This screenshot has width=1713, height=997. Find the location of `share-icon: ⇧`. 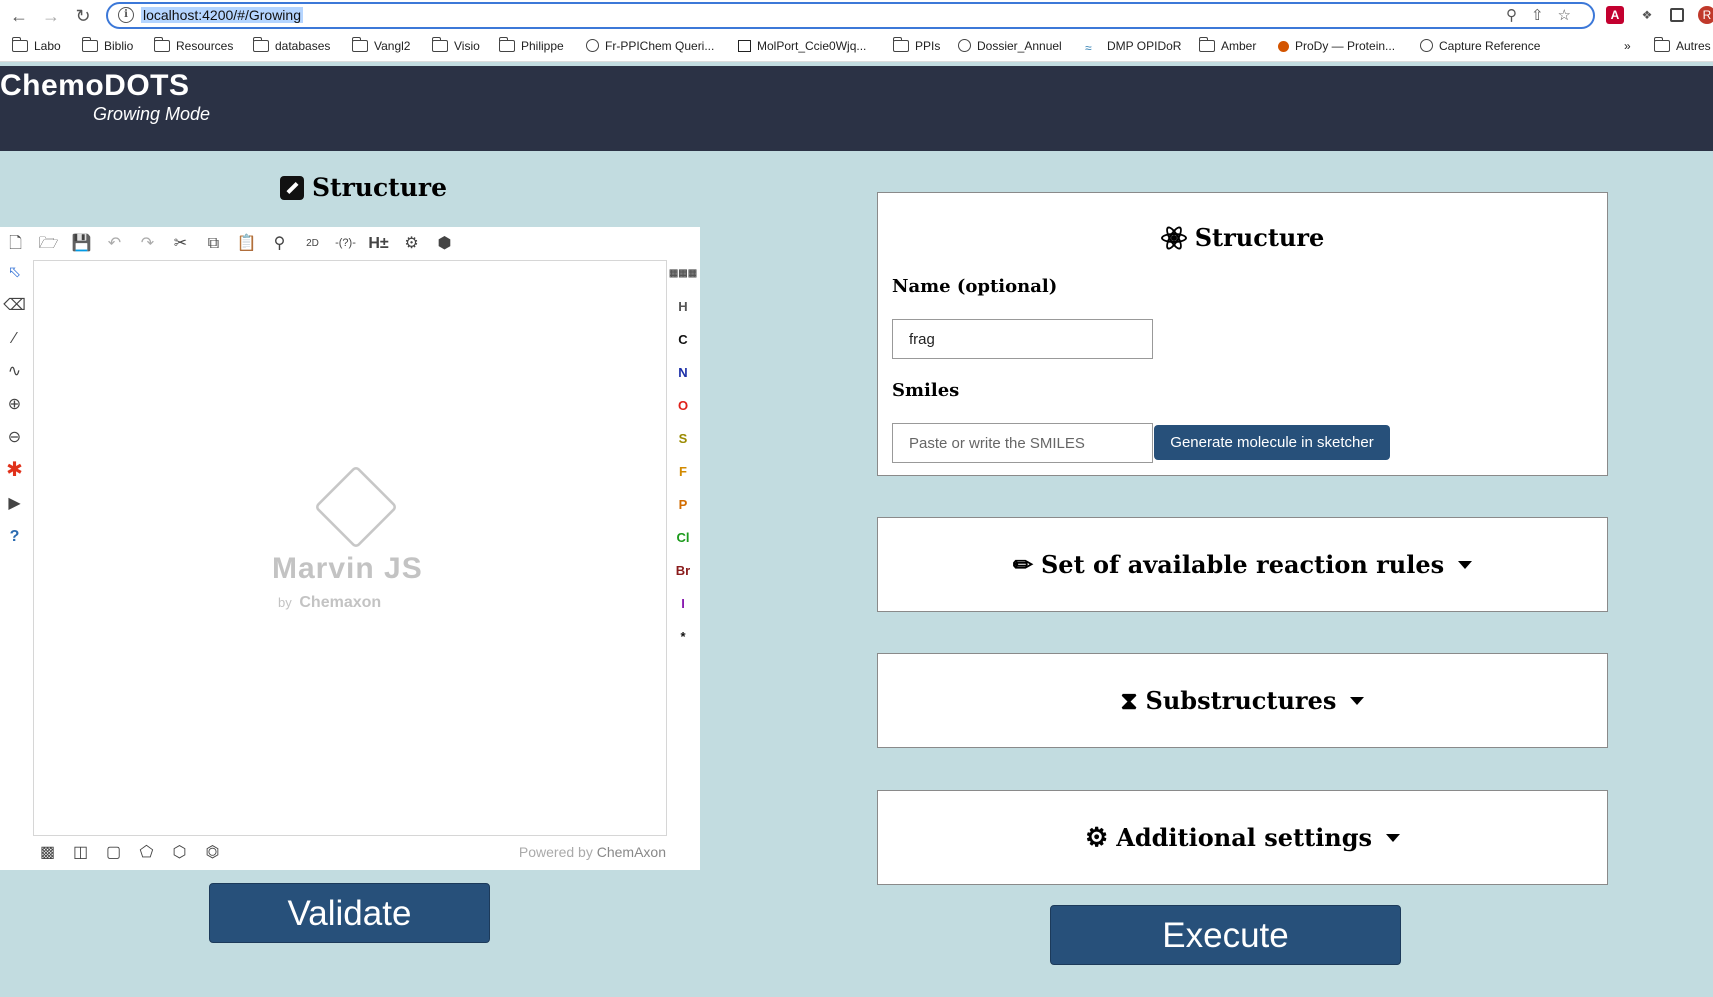

share-icon: ⇧ is located at coordinates (1544, 15).